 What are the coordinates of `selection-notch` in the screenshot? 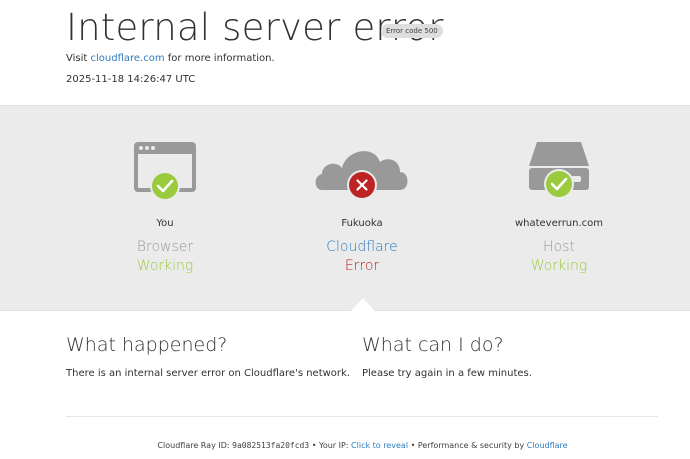 It's located at (363, 304).